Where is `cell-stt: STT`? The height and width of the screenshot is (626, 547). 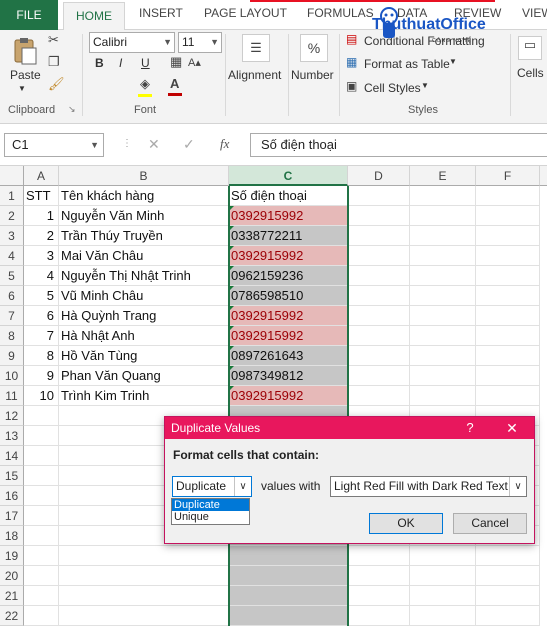 cell-stt: STT is located at coordinates (41, 196).